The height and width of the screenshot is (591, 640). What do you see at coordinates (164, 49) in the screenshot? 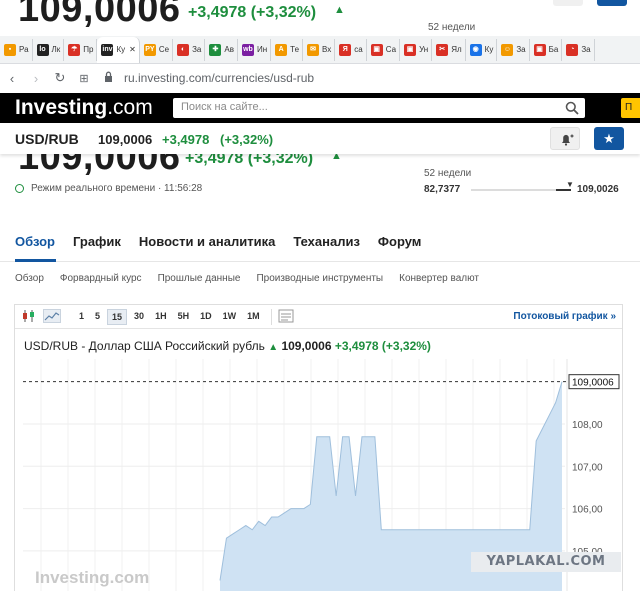
I see `browser-tab-label: Се` at bounding box center [164, 49].